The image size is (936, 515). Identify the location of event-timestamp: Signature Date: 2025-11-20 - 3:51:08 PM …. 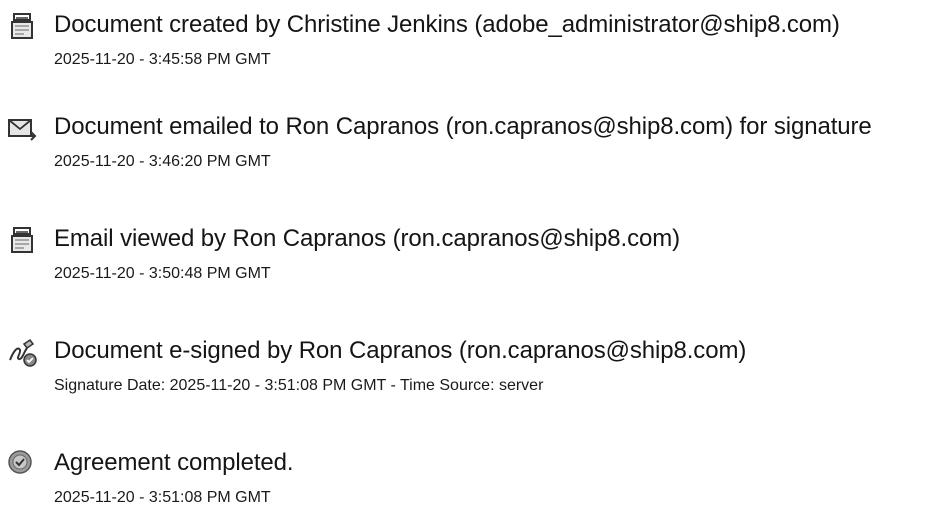
(299, 385).